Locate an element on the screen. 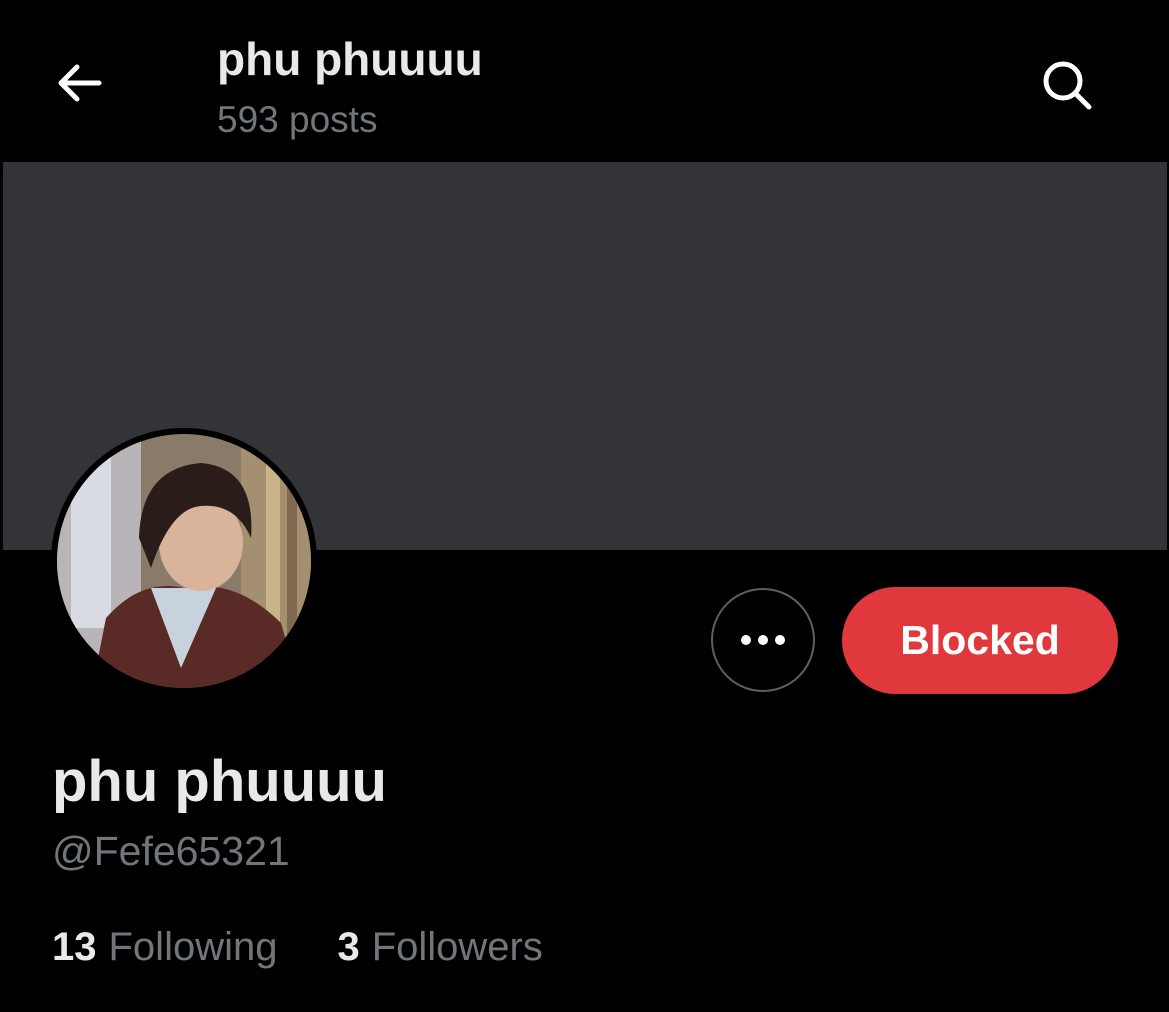 This screenshot has height=1012, width=1169. following-link: 13 Following is located at coordinates (164, 947).